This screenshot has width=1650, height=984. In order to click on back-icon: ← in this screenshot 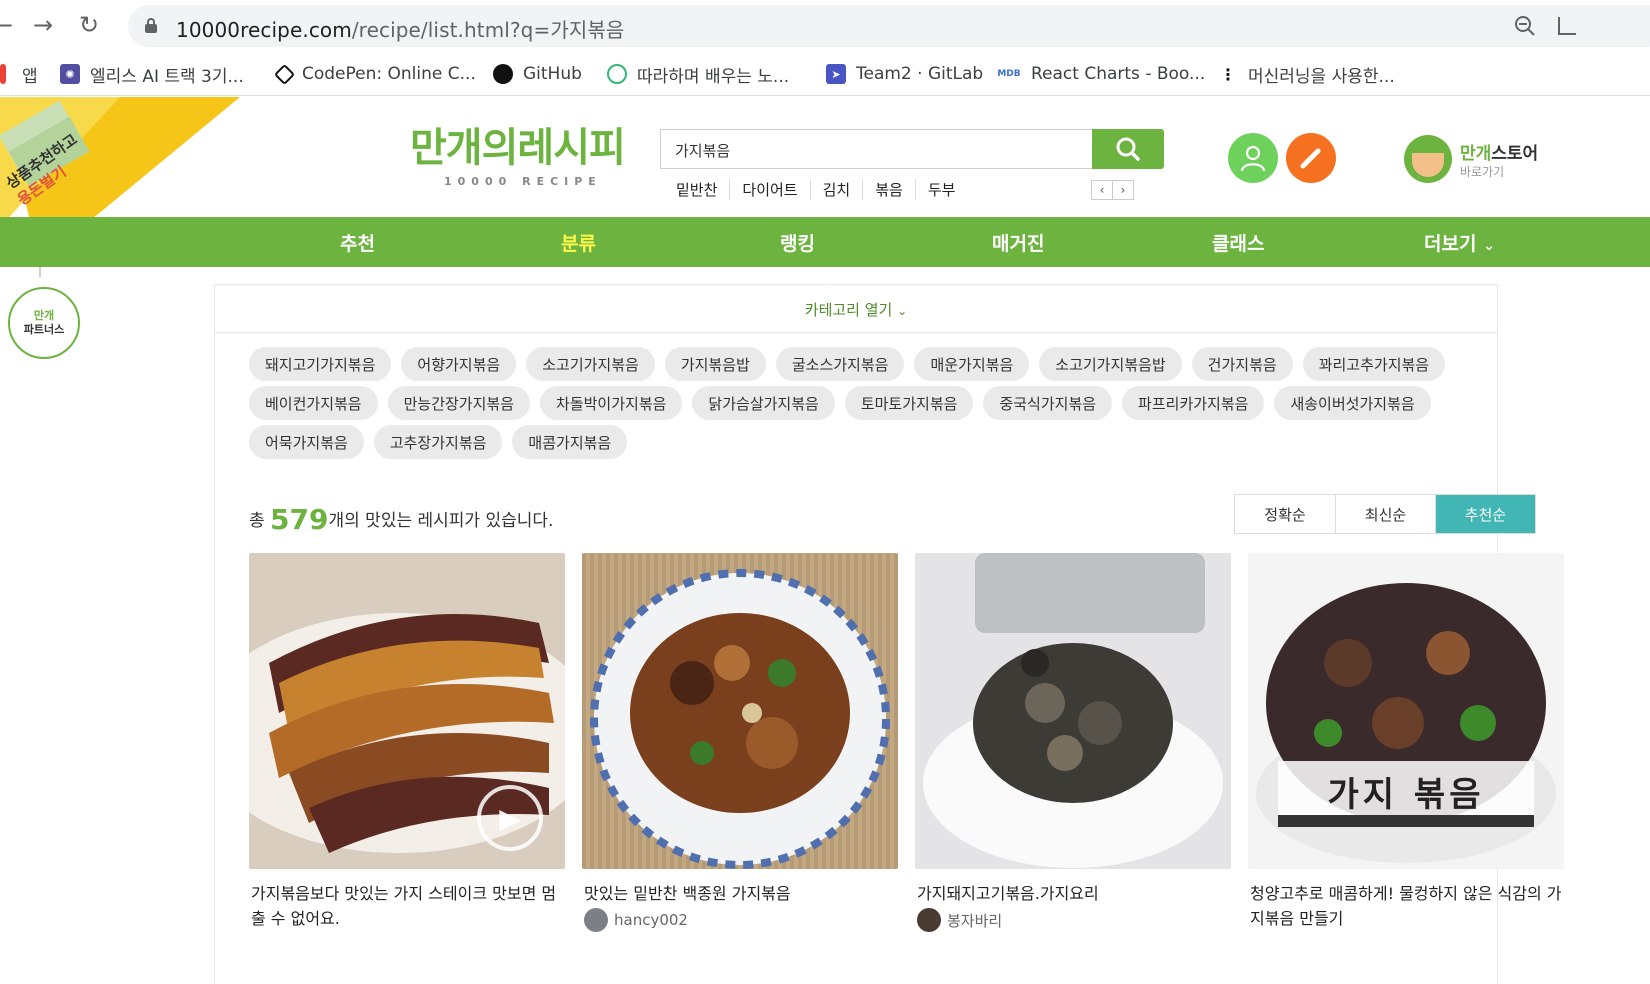, I will do `click(9, 25)`.